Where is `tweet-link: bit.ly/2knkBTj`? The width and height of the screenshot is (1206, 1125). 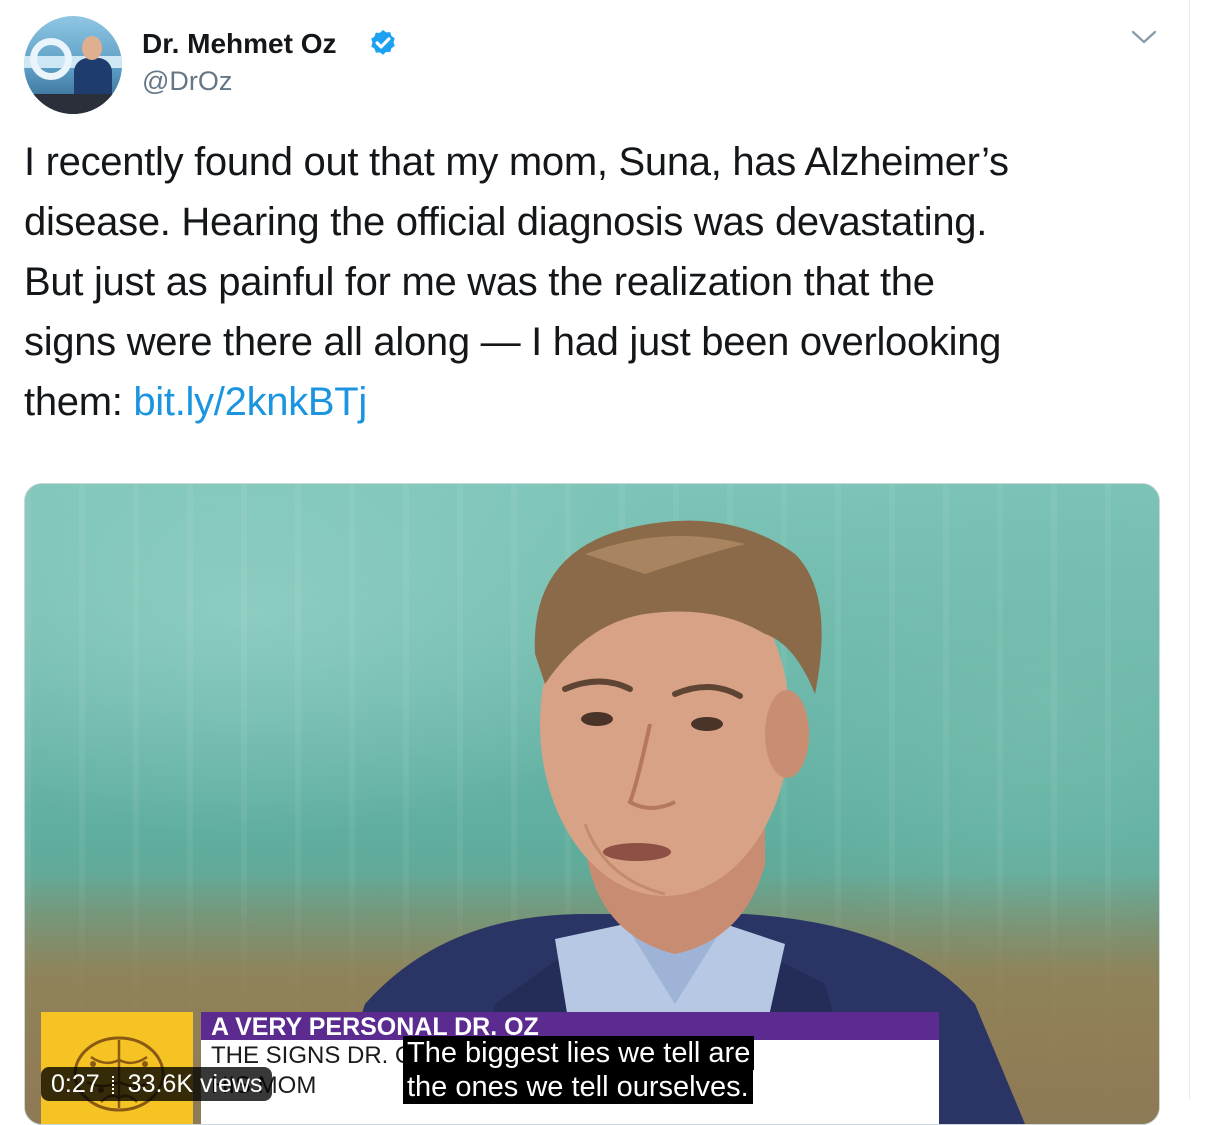 tweet-link: bit.ly/2knkBTj is located at coordinates (250, 402).